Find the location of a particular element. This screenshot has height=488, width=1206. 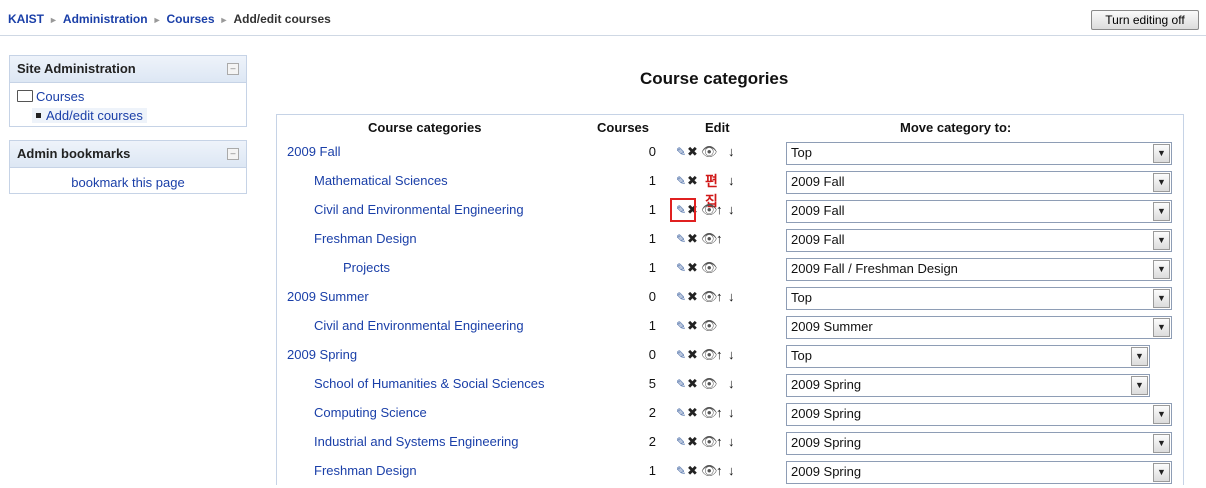

move-category-value: Top is located at coordinates (801, 152).